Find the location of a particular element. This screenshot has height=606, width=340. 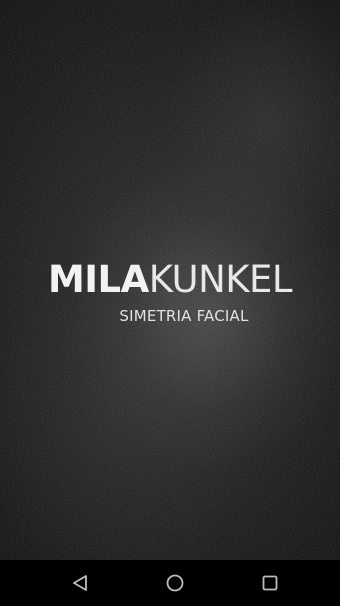

brand-tagline: SIMETRIA FACIAL is located at coordinates (184, 316).